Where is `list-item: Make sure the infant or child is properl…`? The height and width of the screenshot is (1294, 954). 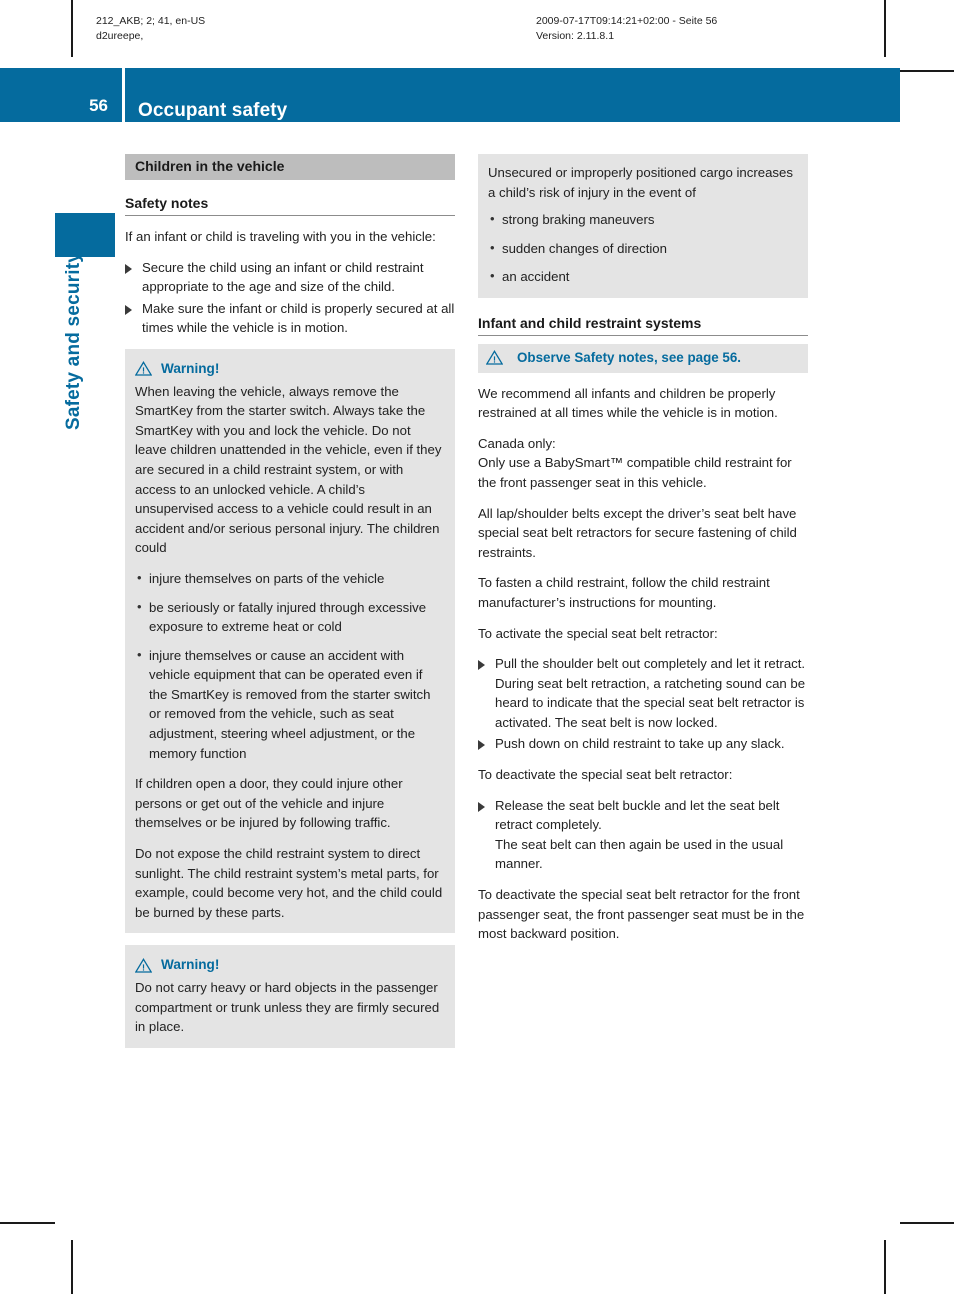 list-item: Make sure the infant or child is properl… is located at coordinates (290, 318).